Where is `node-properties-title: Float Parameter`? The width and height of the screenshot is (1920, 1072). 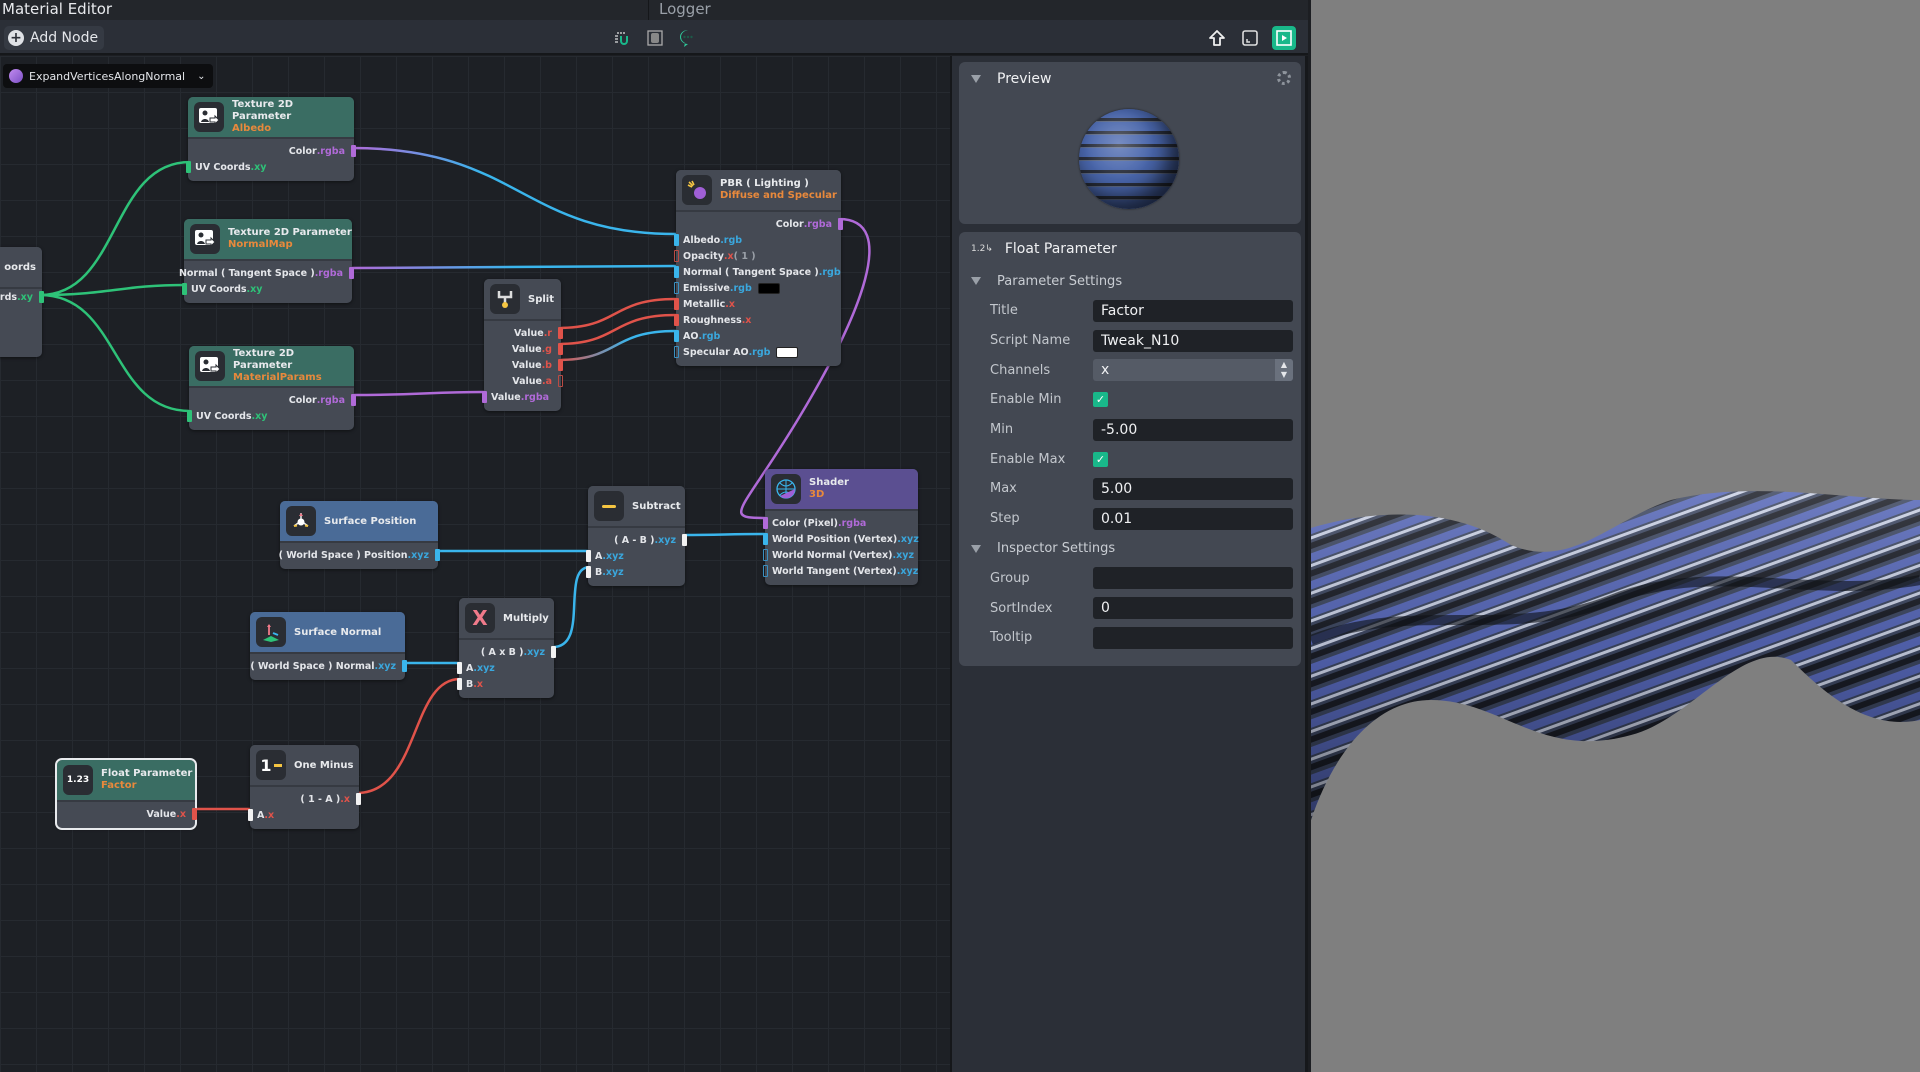 node-properties-title: Float Parameter is located at coordinates (1060, 249).